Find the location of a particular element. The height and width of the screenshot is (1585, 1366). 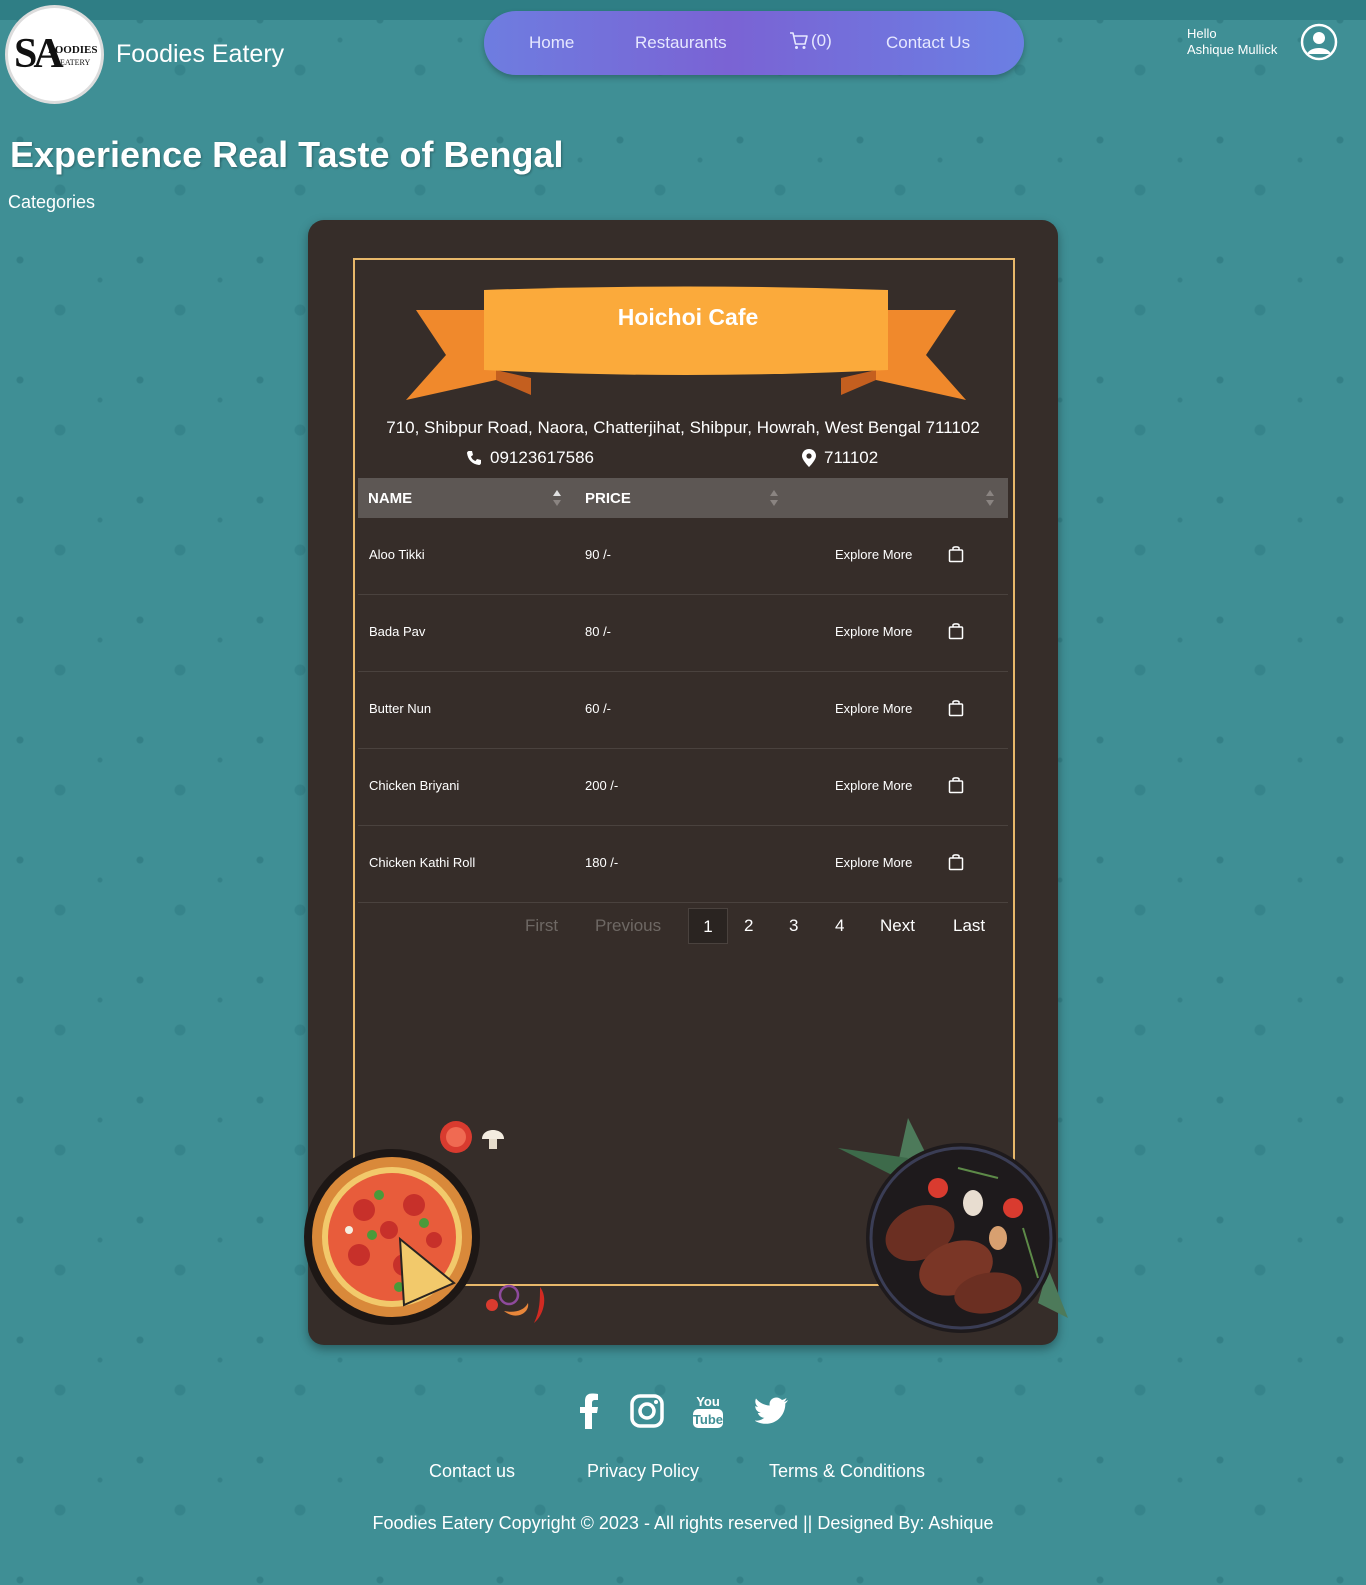

item-price: 60 /- is located at coordinates (598, 708).